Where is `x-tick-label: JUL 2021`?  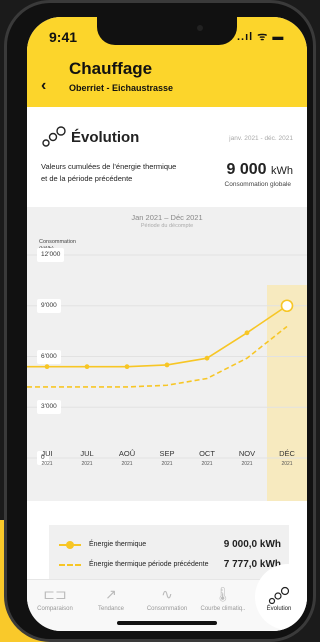
x-tick-label: JUL 2021 is located at coordinates (87, 459).